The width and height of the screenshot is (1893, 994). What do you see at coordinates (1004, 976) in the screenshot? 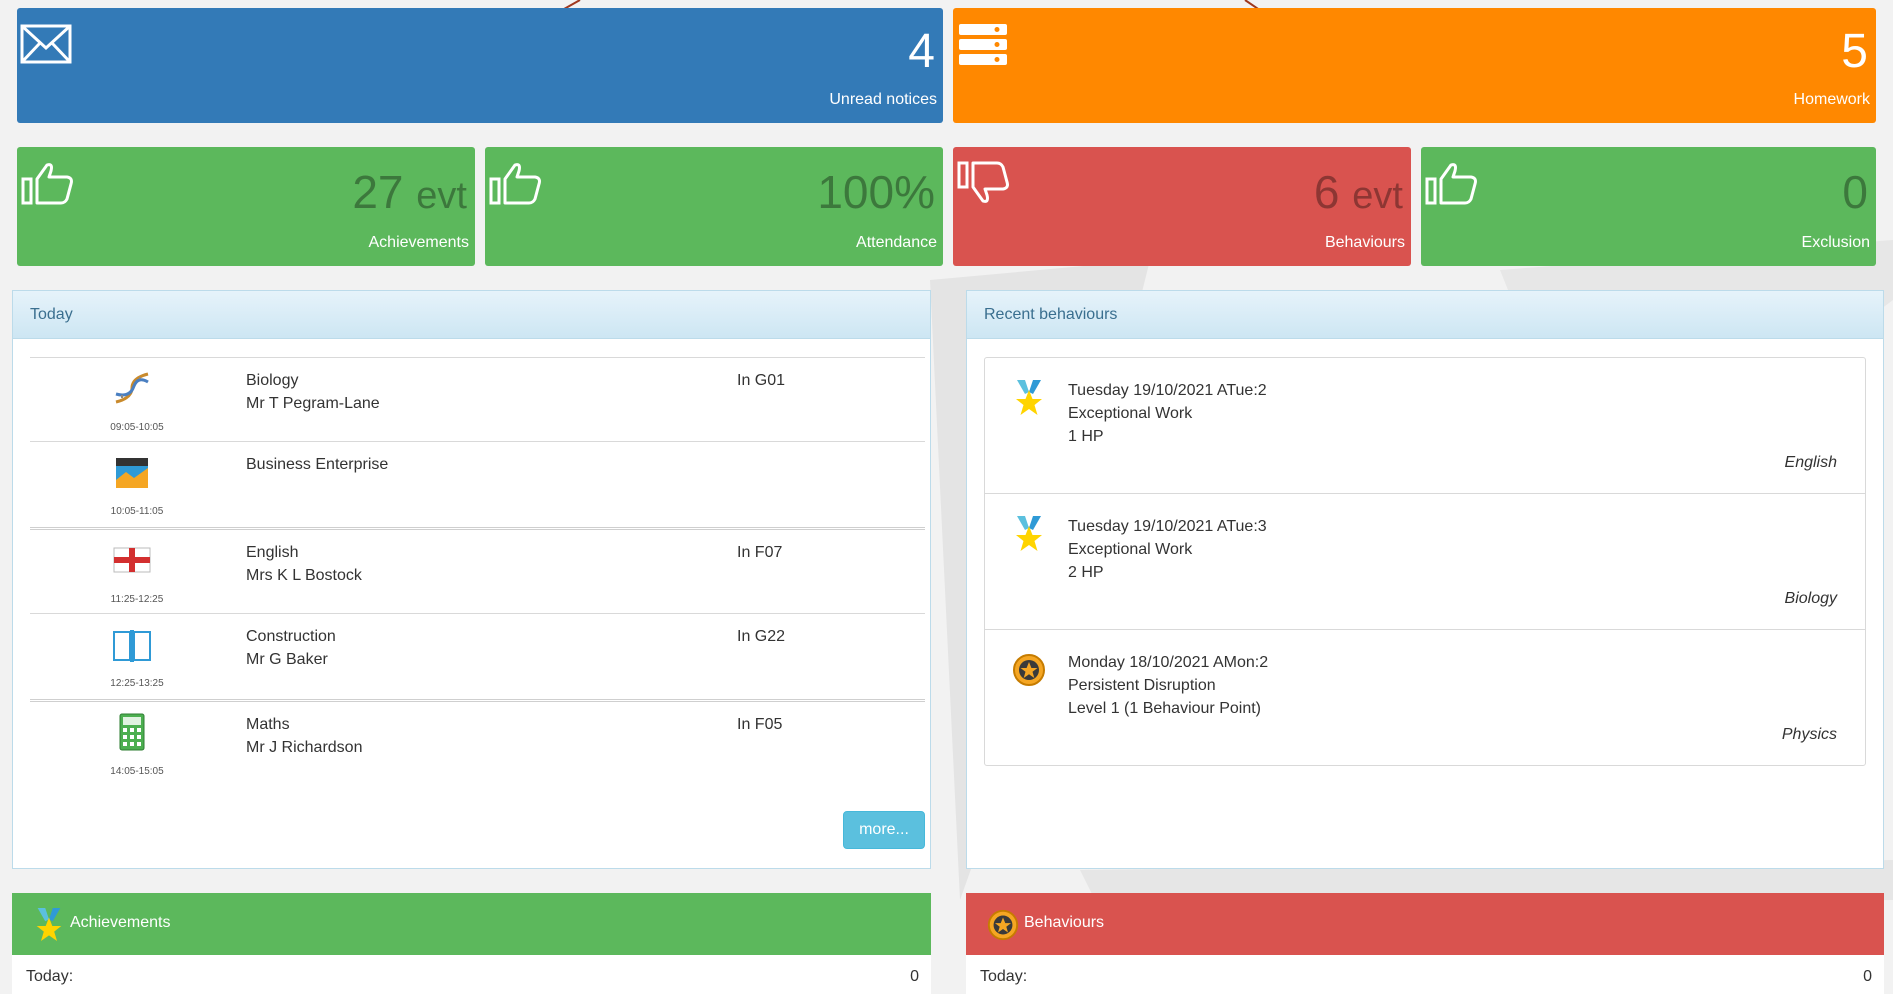
I see `behaviours-today-label: Today:` at bounding box center [1004, 976].